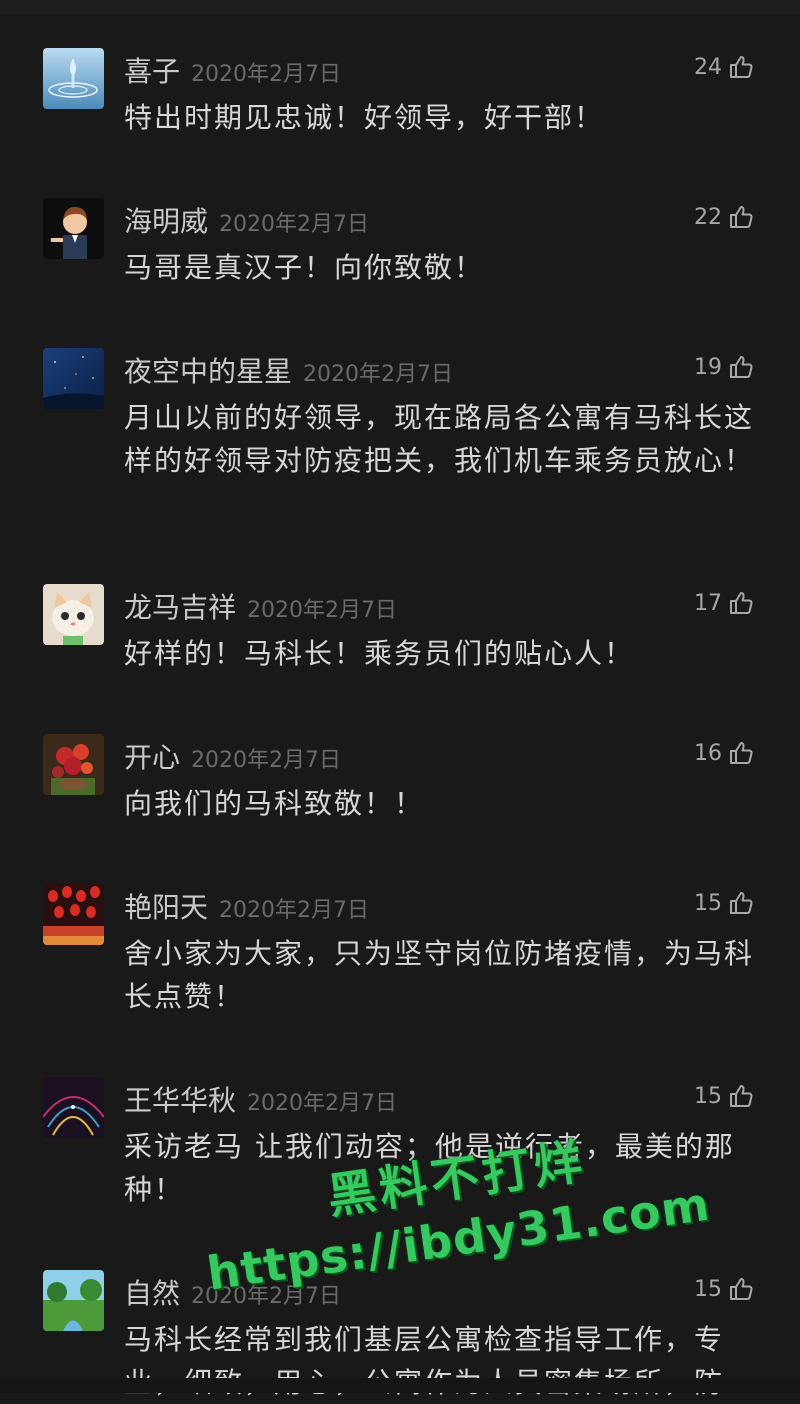 The image size is (800, 1404). What do you see at coordinates (73, 1300) in the screenshot?
I see `landscape-avatar` at bounding box center [73, 1300].